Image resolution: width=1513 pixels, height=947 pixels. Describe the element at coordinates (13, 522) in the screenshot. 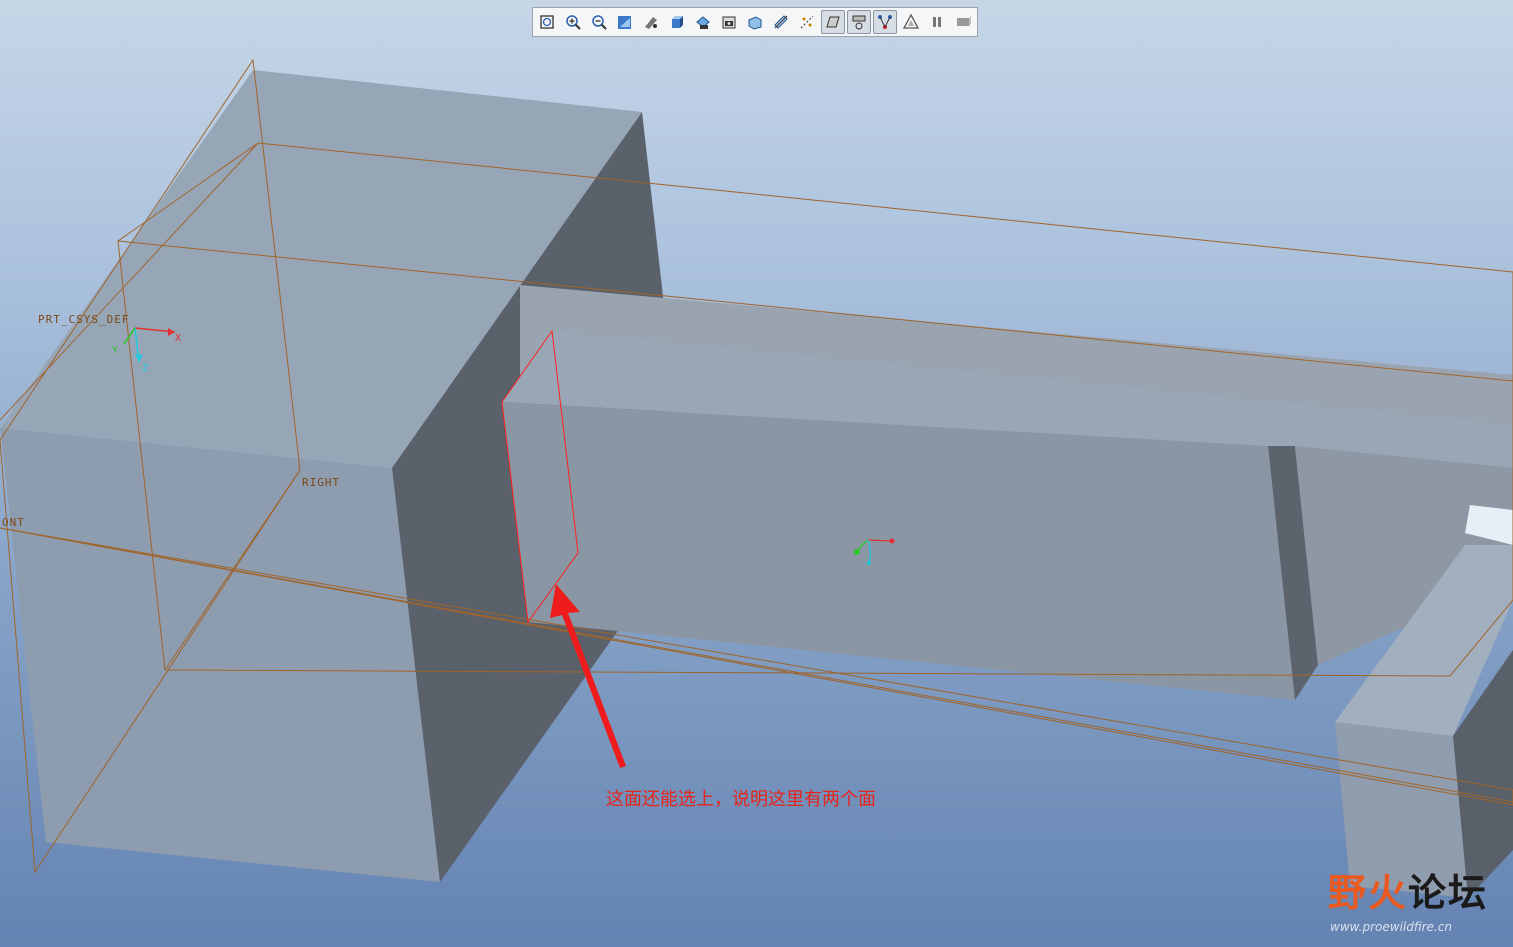

I see `front-plane-label: ONT` at that location.